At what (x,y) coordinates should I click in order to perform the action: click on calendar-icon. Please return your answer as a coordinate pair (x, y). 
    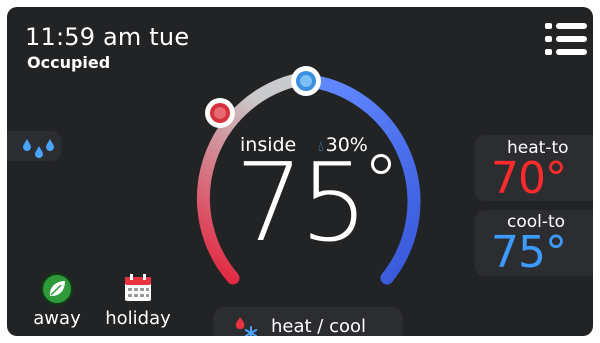
    Looking at the image, I should click on (138, 287).